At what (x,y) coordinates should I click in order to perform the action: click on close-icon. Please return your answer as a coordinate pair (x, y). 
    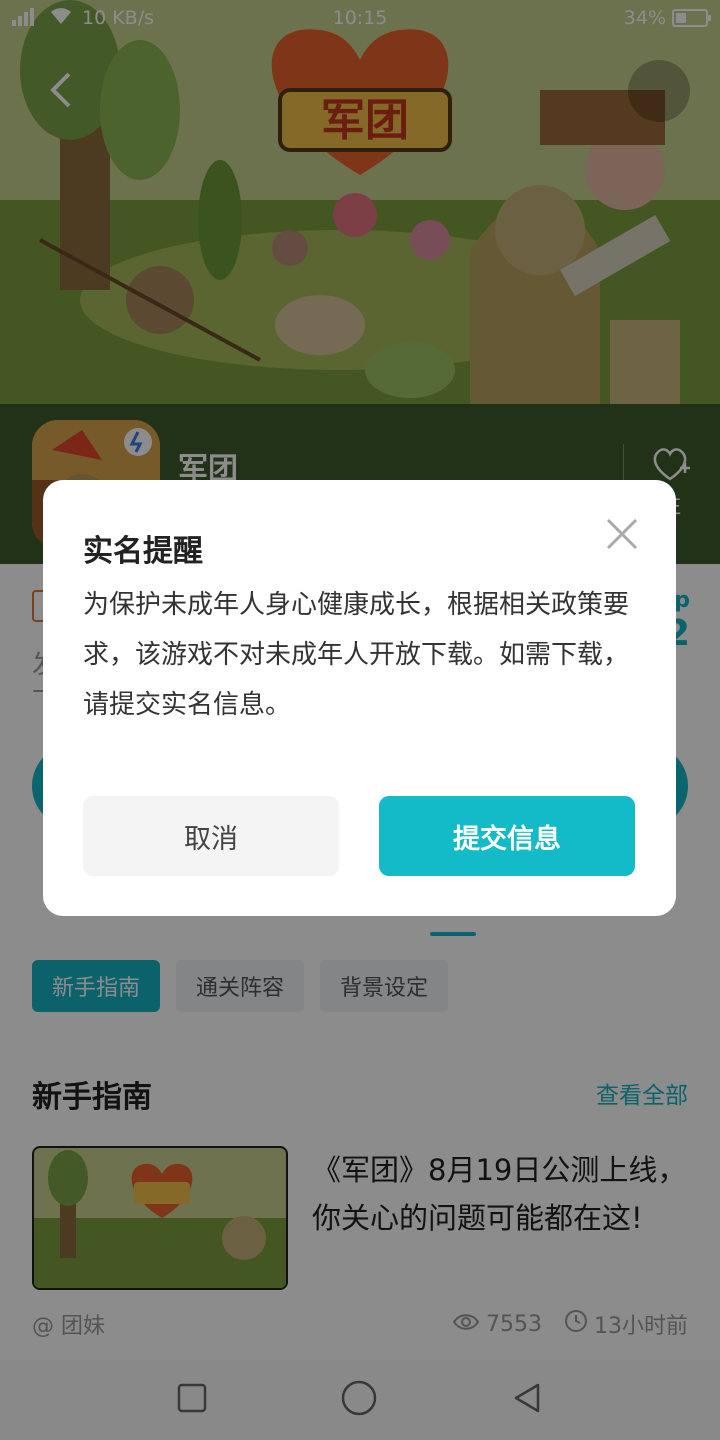
    Looking at the image, I should click on (622, 537).